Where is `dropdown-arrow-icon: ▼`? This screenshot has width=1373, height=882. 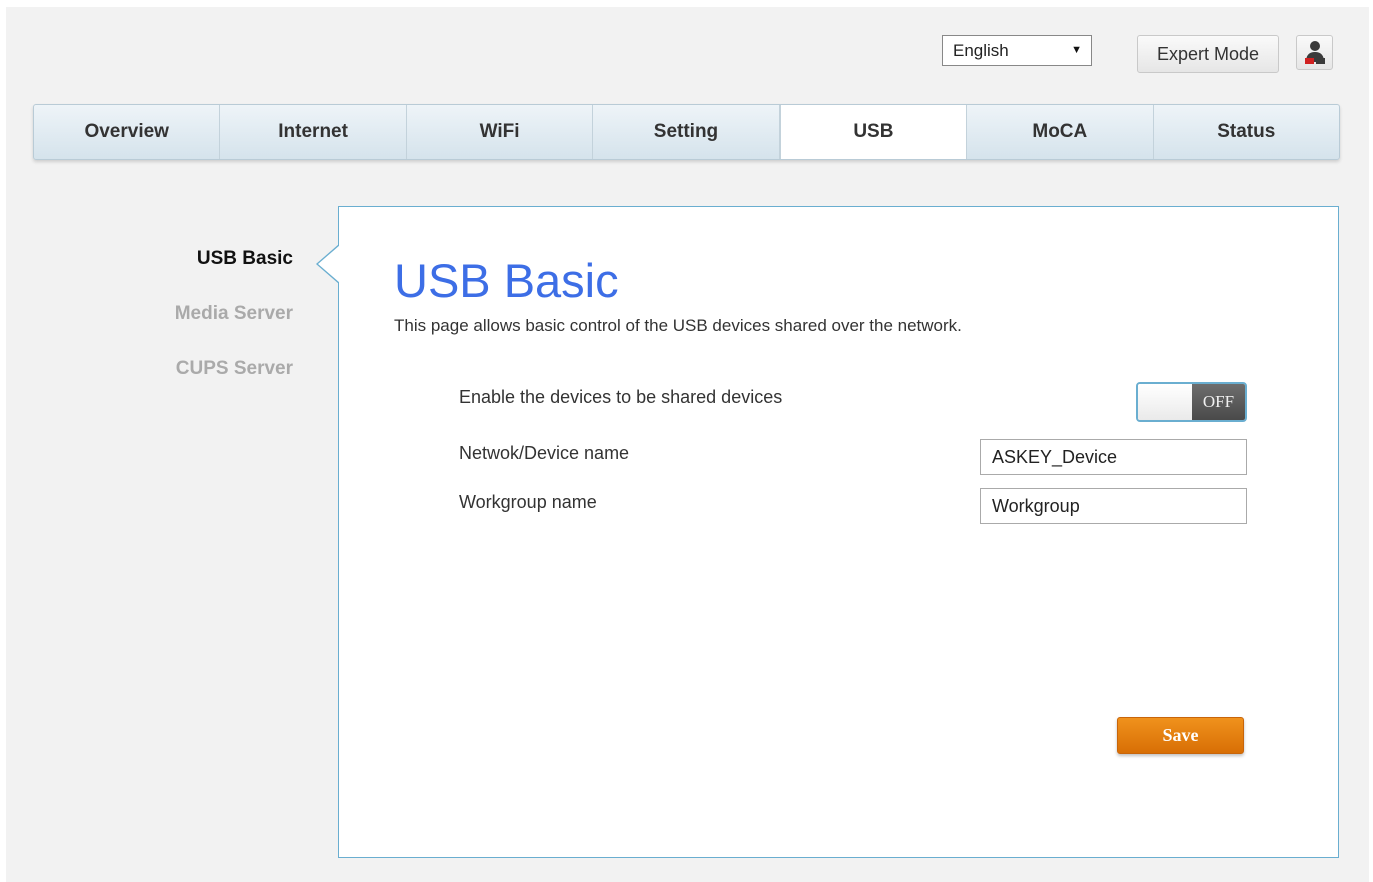
dropdown-arrow-icon: ▼ is located at coordinates (1076, 50).